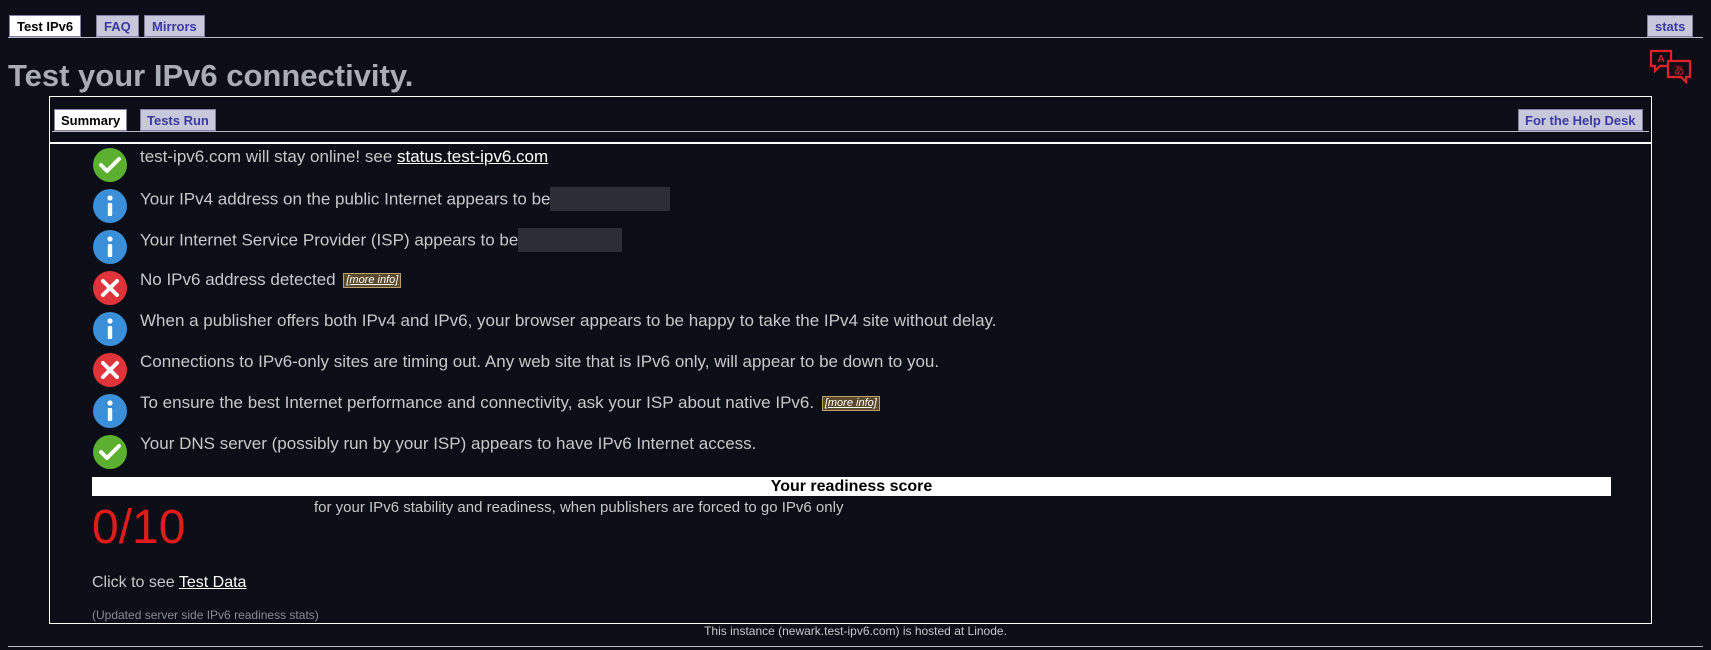  Describe the element at coordinates (271, 280) in the screenshot. I see `result-text: No IPv6 address detected [more info]` at that location.